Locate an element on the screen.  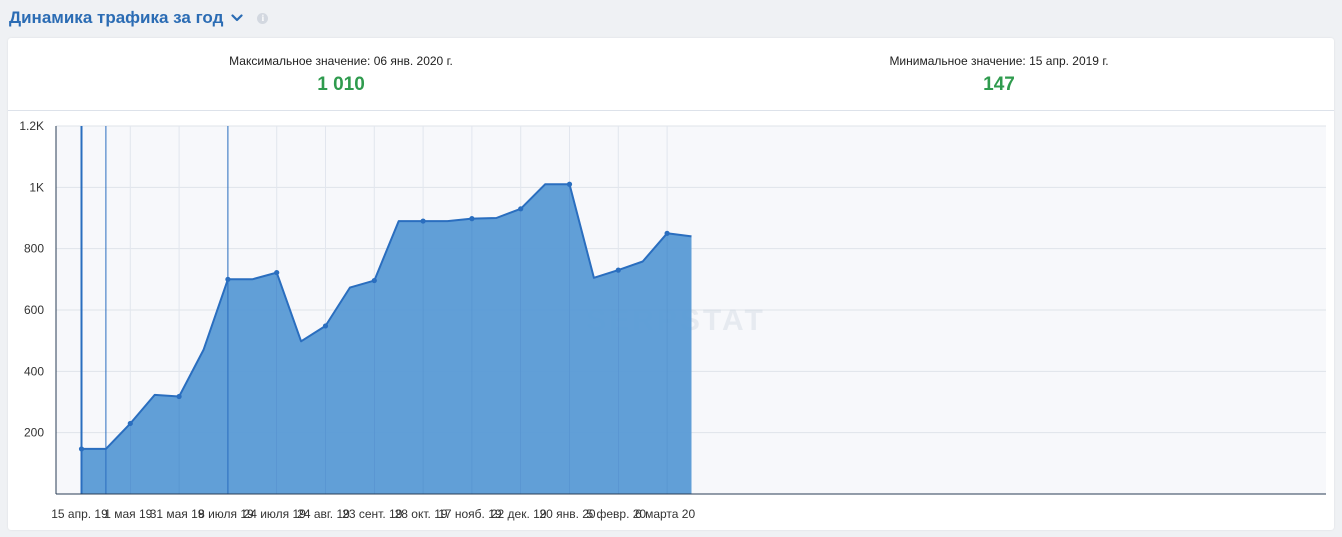
y-tick-label: 800 is located at coordinates (34, 249).